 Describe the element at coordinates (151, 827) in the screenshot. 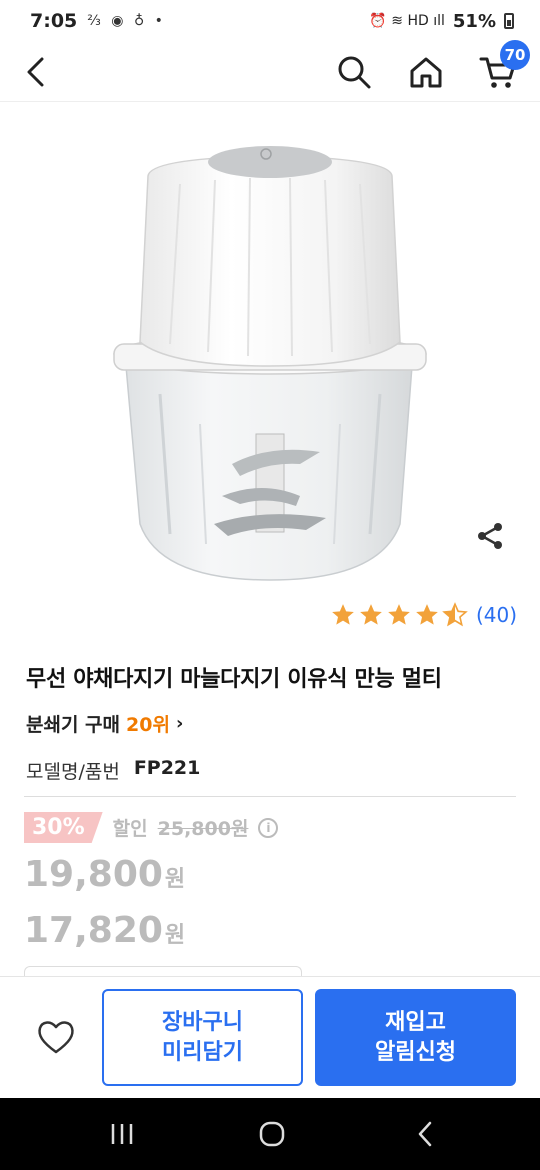

I see `discount-row: 30% 할인 25,800원 i` at that location.